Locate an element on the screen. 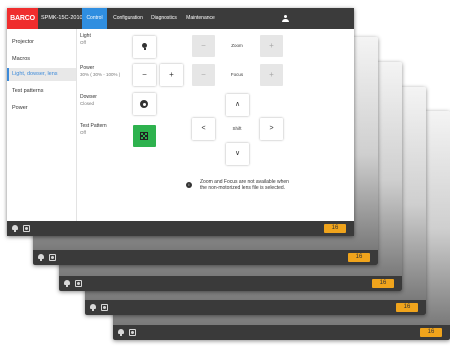  shift-up-button: ∧ is located at coordinates (237, 105).